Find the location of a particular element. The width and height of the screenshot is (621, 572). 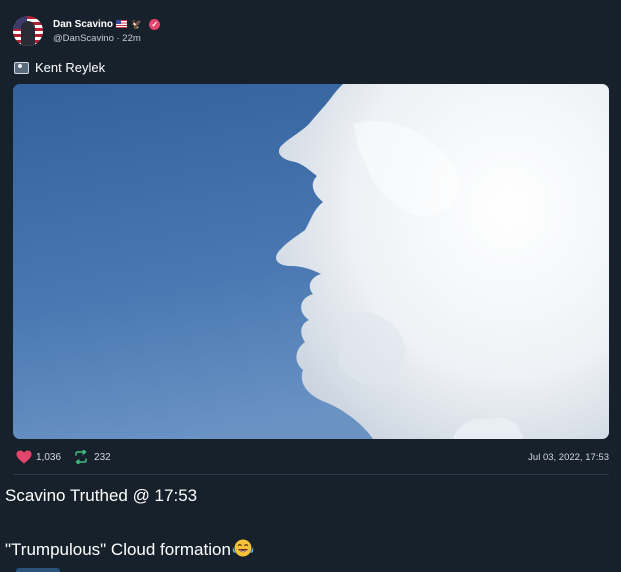

reposts-count: 232 is located at coordinates (102, 457).